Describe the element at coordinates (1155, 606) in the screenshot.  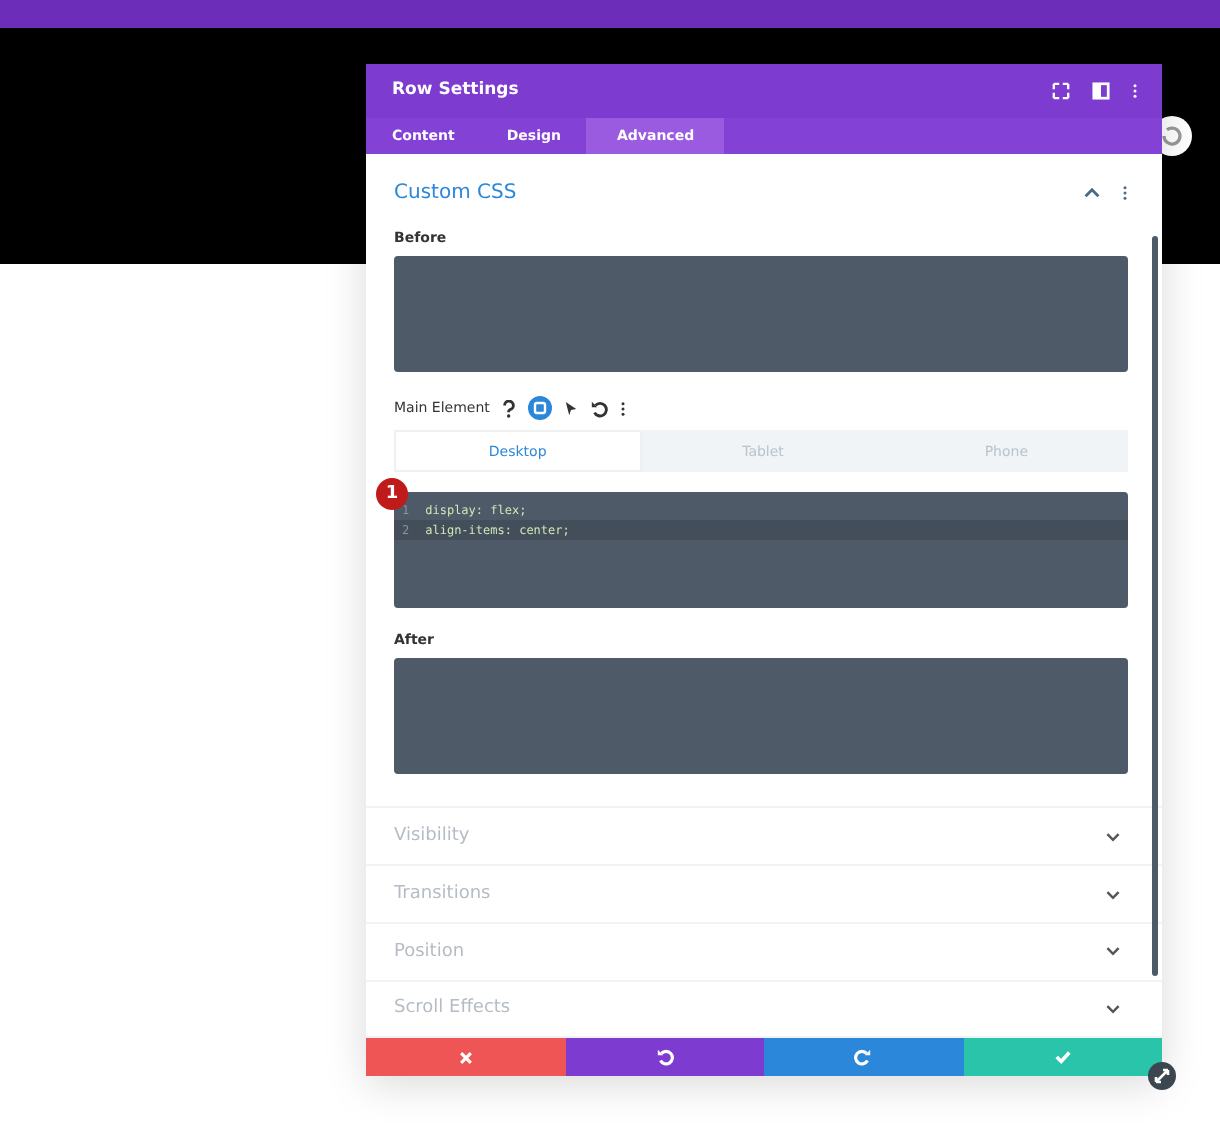
I see `scrollbar` at that location.